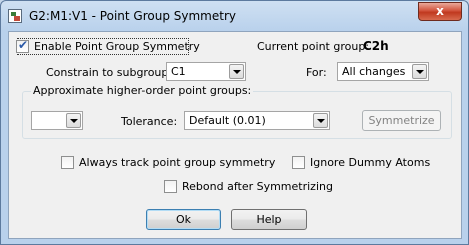 The width and height of the screenshot is (469, 245). I want to click on for-dropdown: All changes, so click(383, 71).